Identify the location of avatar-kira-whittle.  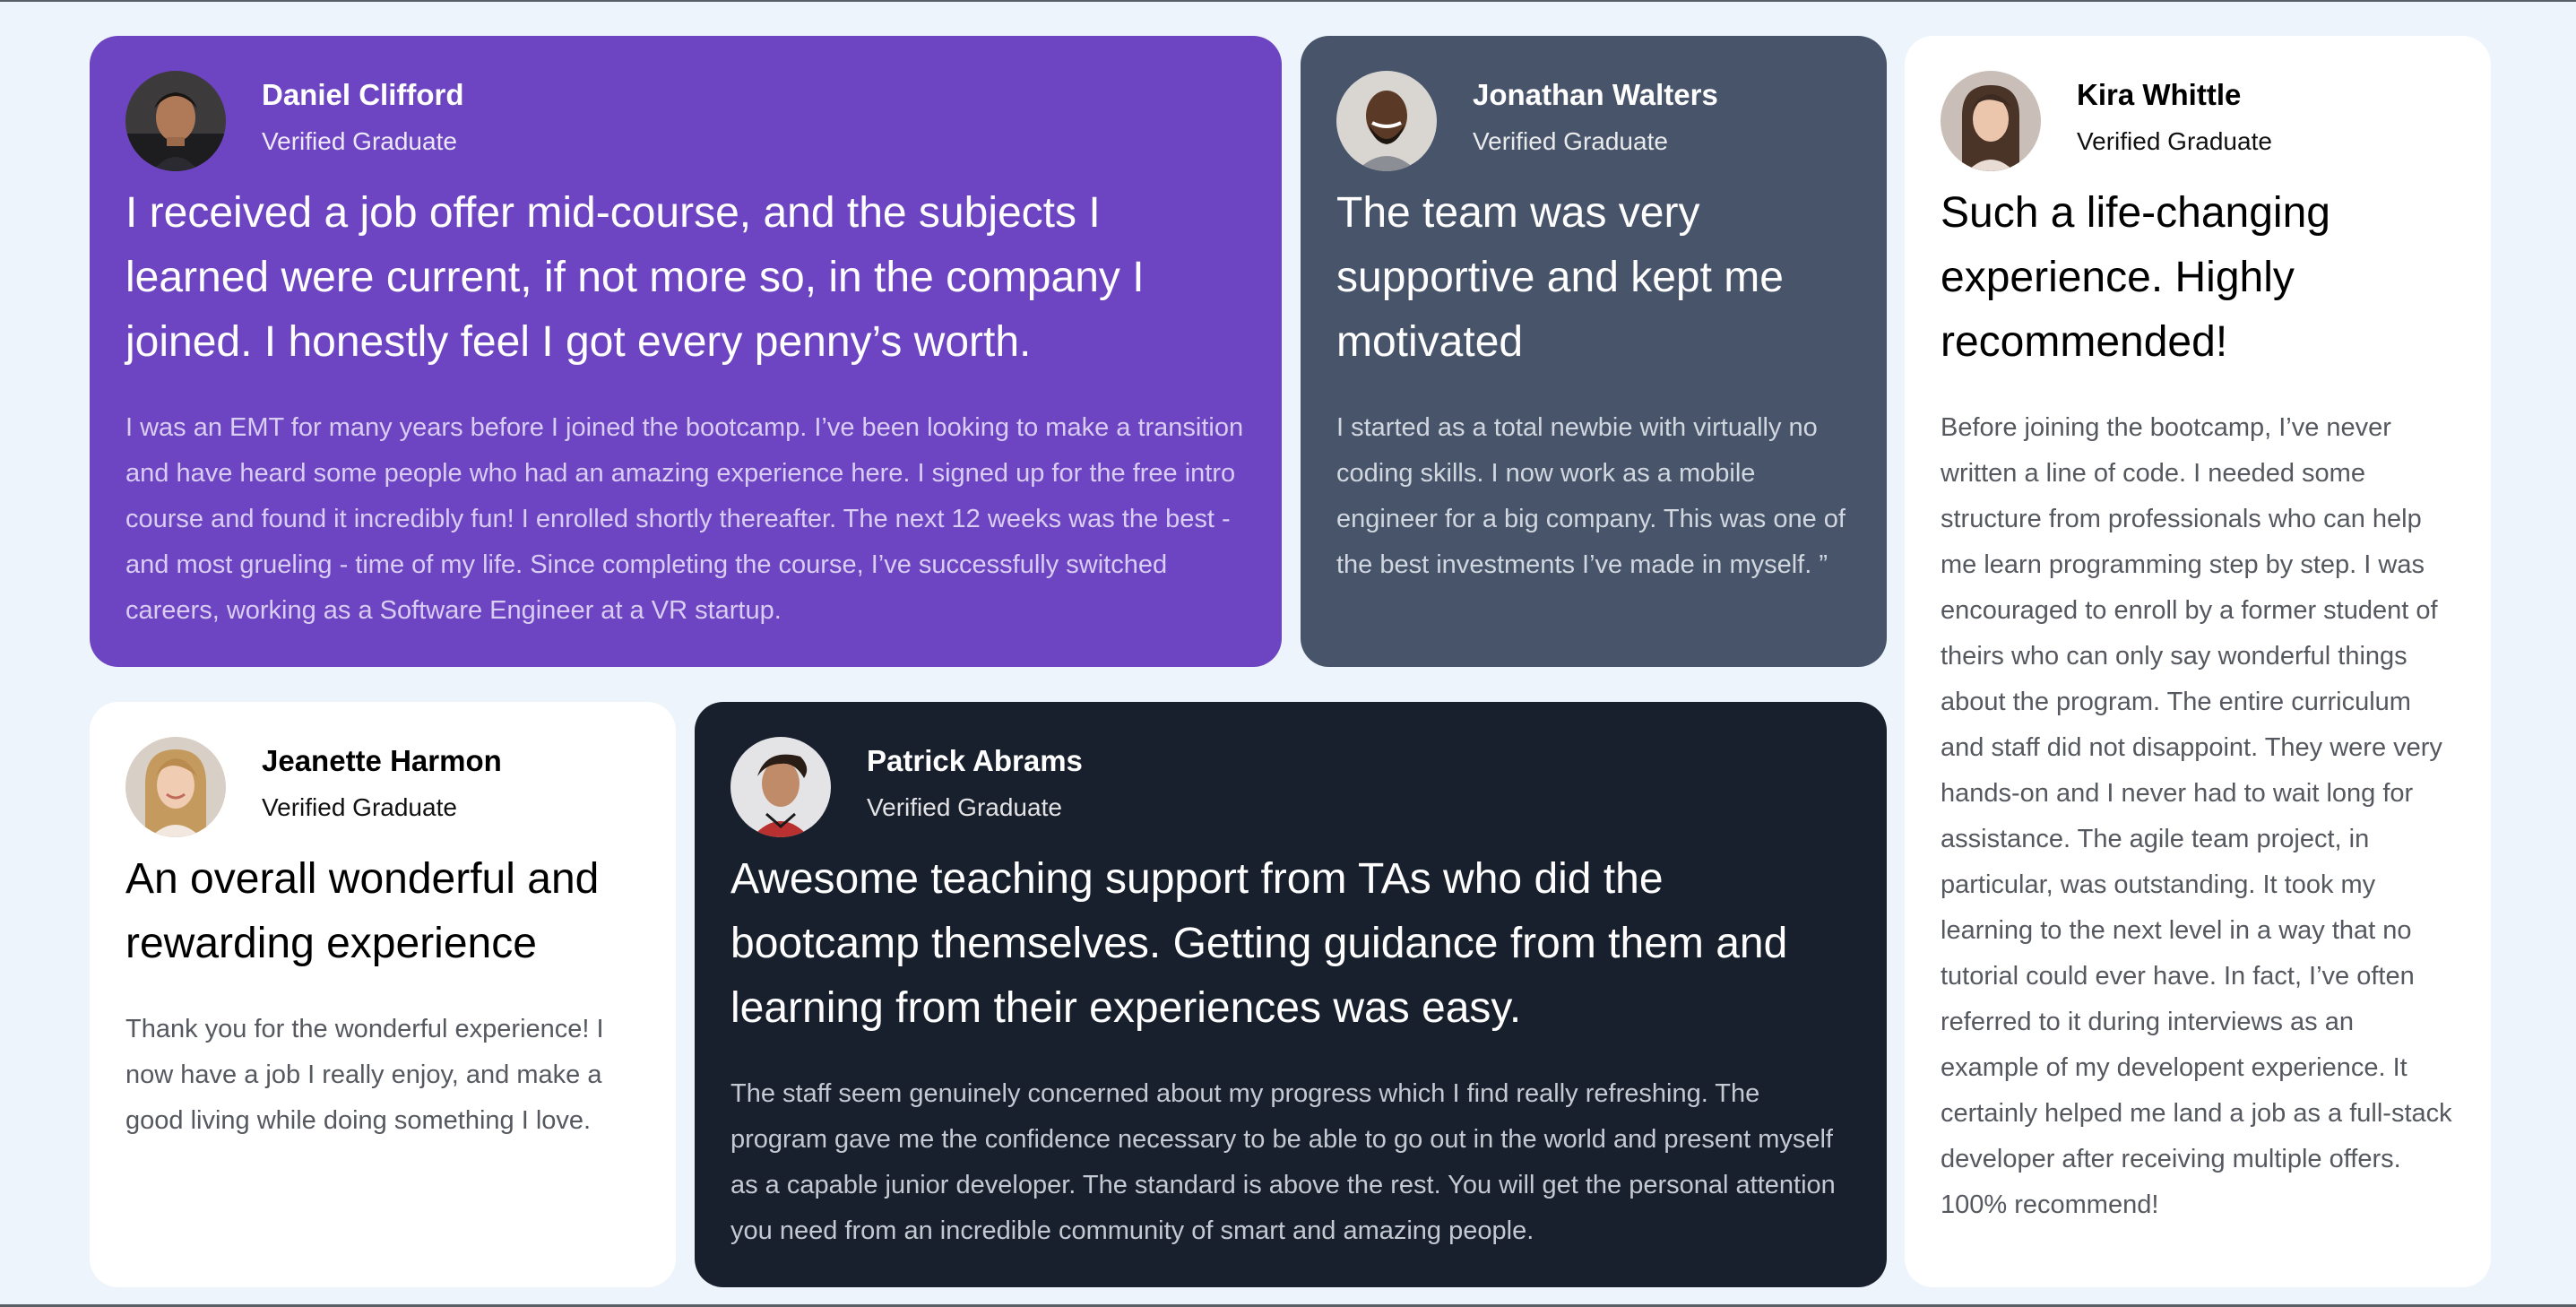
(1991, 121).